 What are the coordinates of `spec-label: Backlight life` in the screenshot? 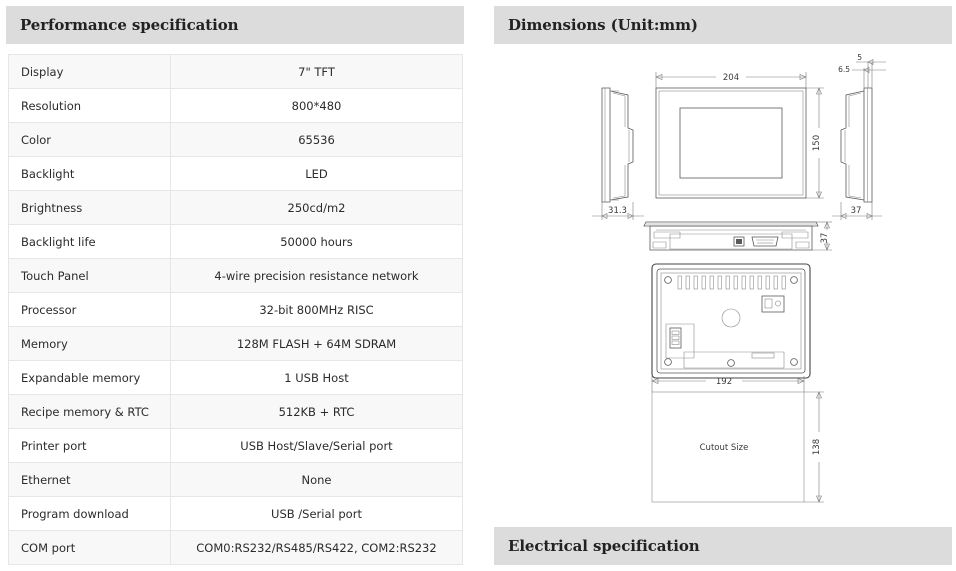 It's located at (89, 241).